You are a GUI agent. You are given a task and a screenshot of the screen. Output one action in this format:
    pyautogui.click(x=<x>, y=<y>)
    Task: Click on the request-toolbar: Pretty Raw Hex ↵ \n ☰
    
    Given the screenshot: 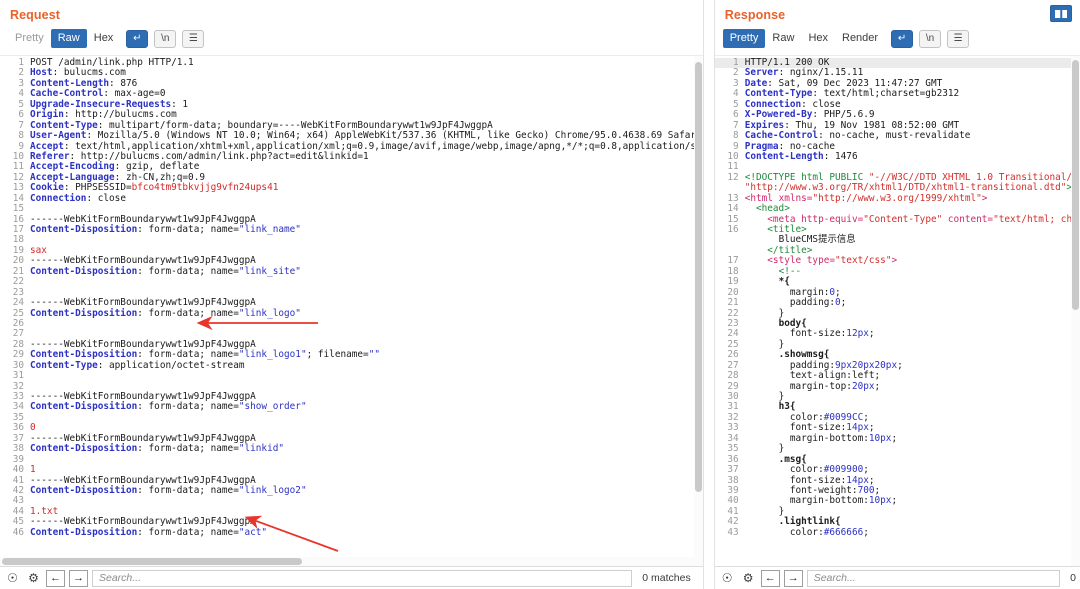 What is the action you would take?
    pyautogui.click(x=351, y=41)
    